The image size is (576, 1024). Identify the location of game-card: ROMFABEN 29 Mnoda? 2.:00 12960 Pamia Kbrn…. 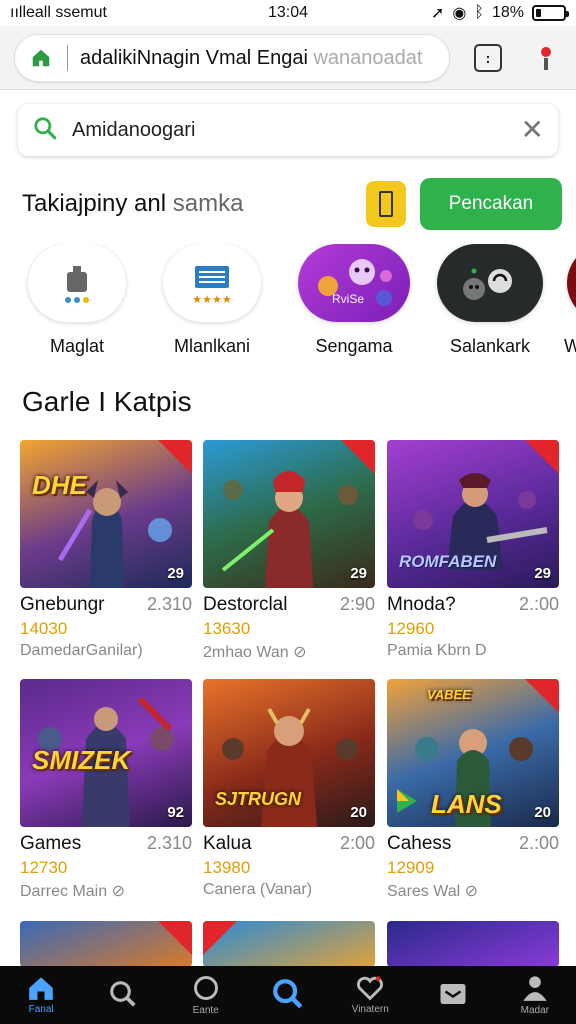
(473, 550).